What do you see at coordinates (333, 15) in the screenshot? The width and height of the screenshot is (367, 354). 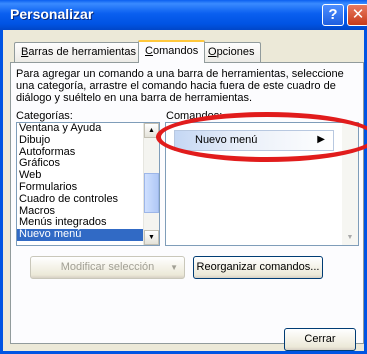 I see `help-button: ?` at bounding box center [333, 15].